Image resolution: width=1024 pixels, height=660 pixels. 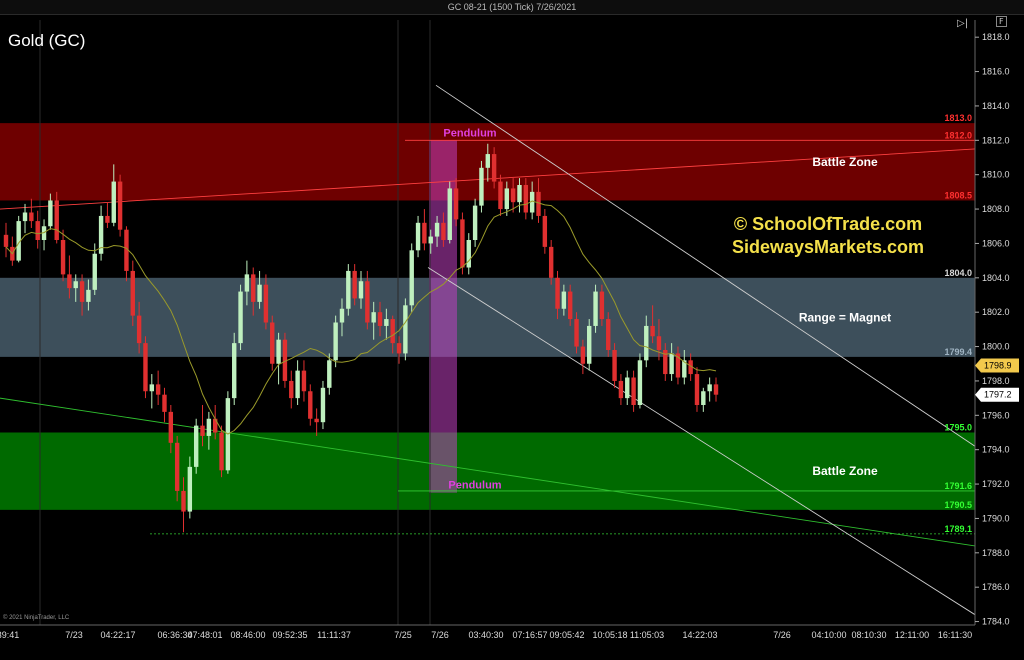 What do you see at coordinates (485, 635) in the screenshot?
I see `x-tick-label: 03:40:30` at bounding box center [485, 635].